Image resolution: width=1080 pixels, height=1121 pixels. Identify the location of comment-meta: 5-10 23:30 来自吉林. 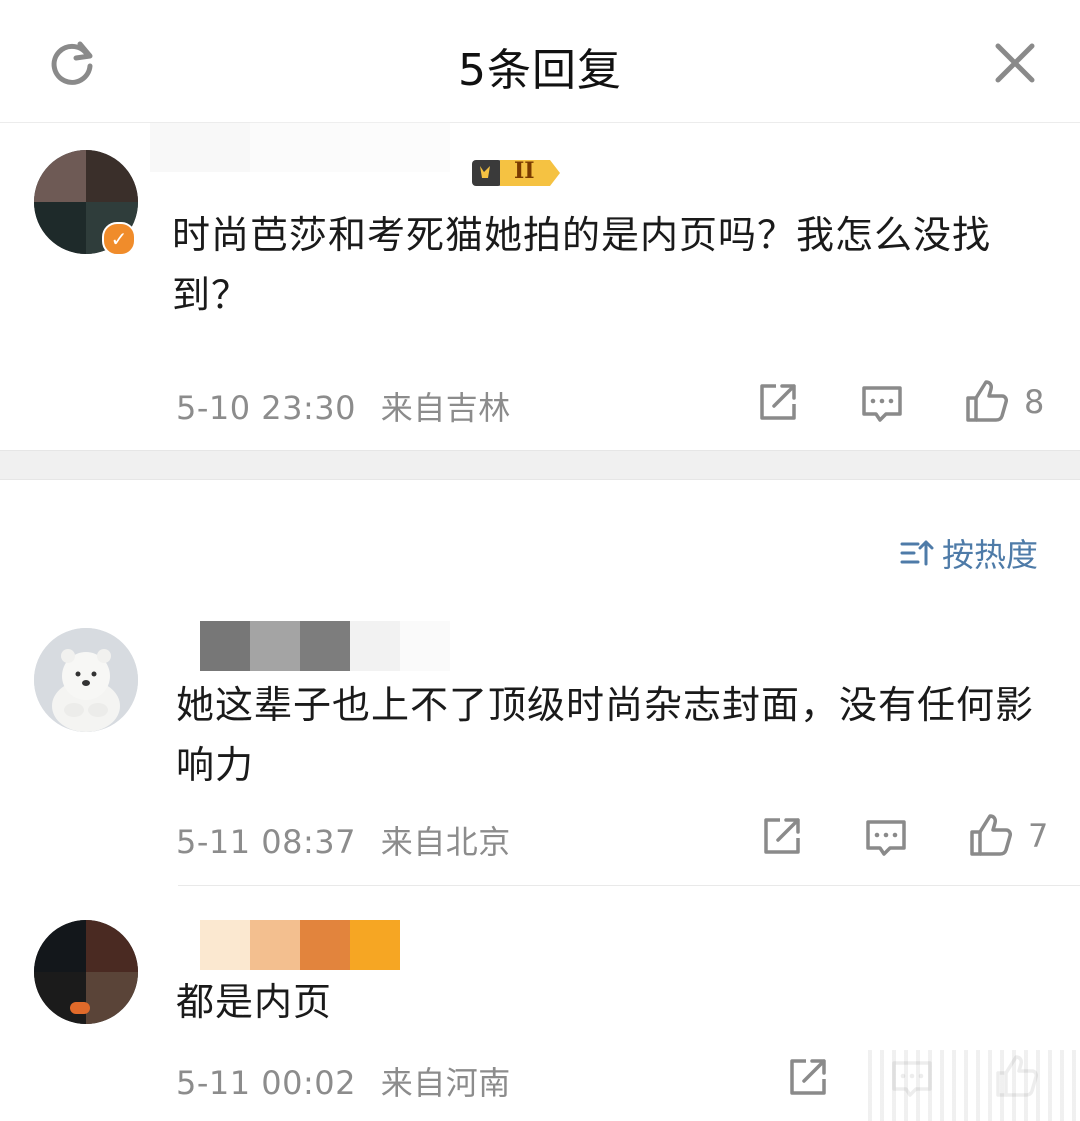
(343, 406).